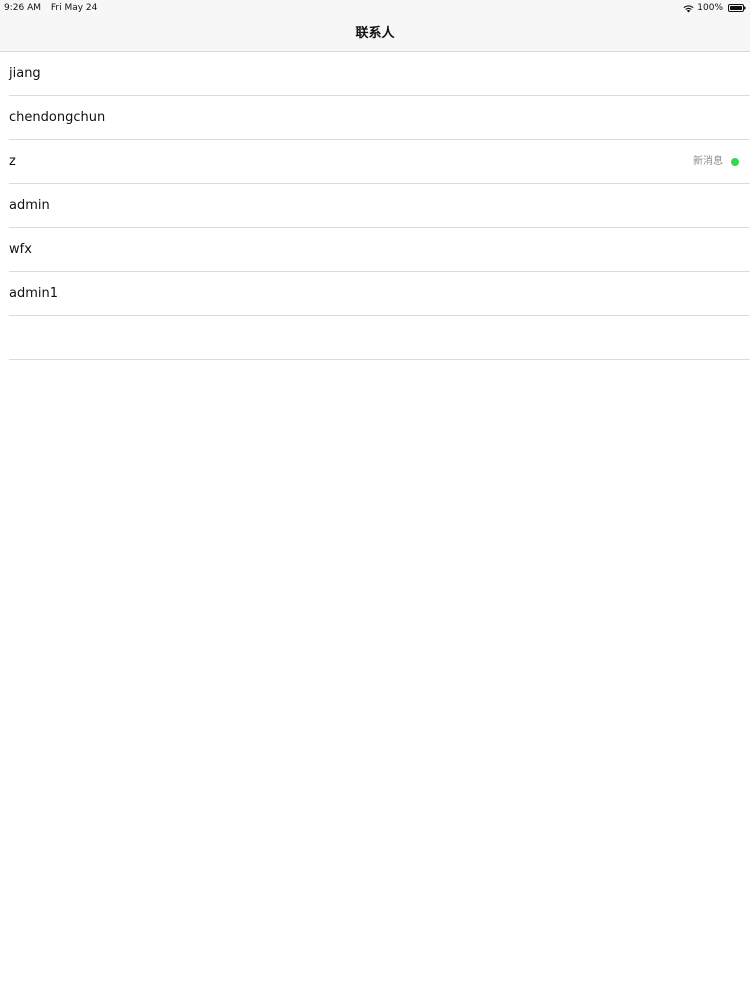  I want to click on page-title: 联系人, so click(375, 33).